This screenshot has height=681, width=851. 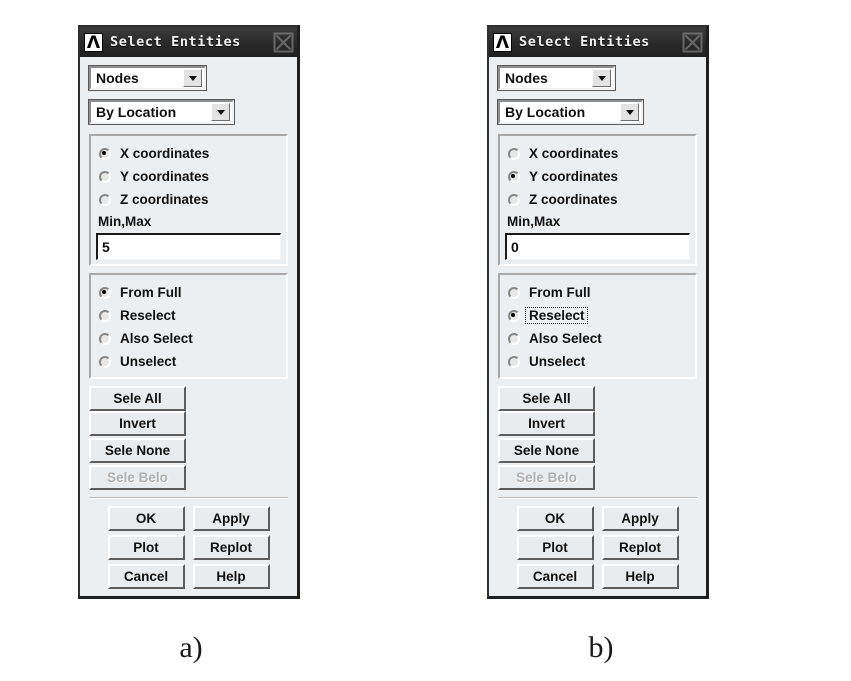 I want to click on min-max-input: 5, so click(x=188, y=246).